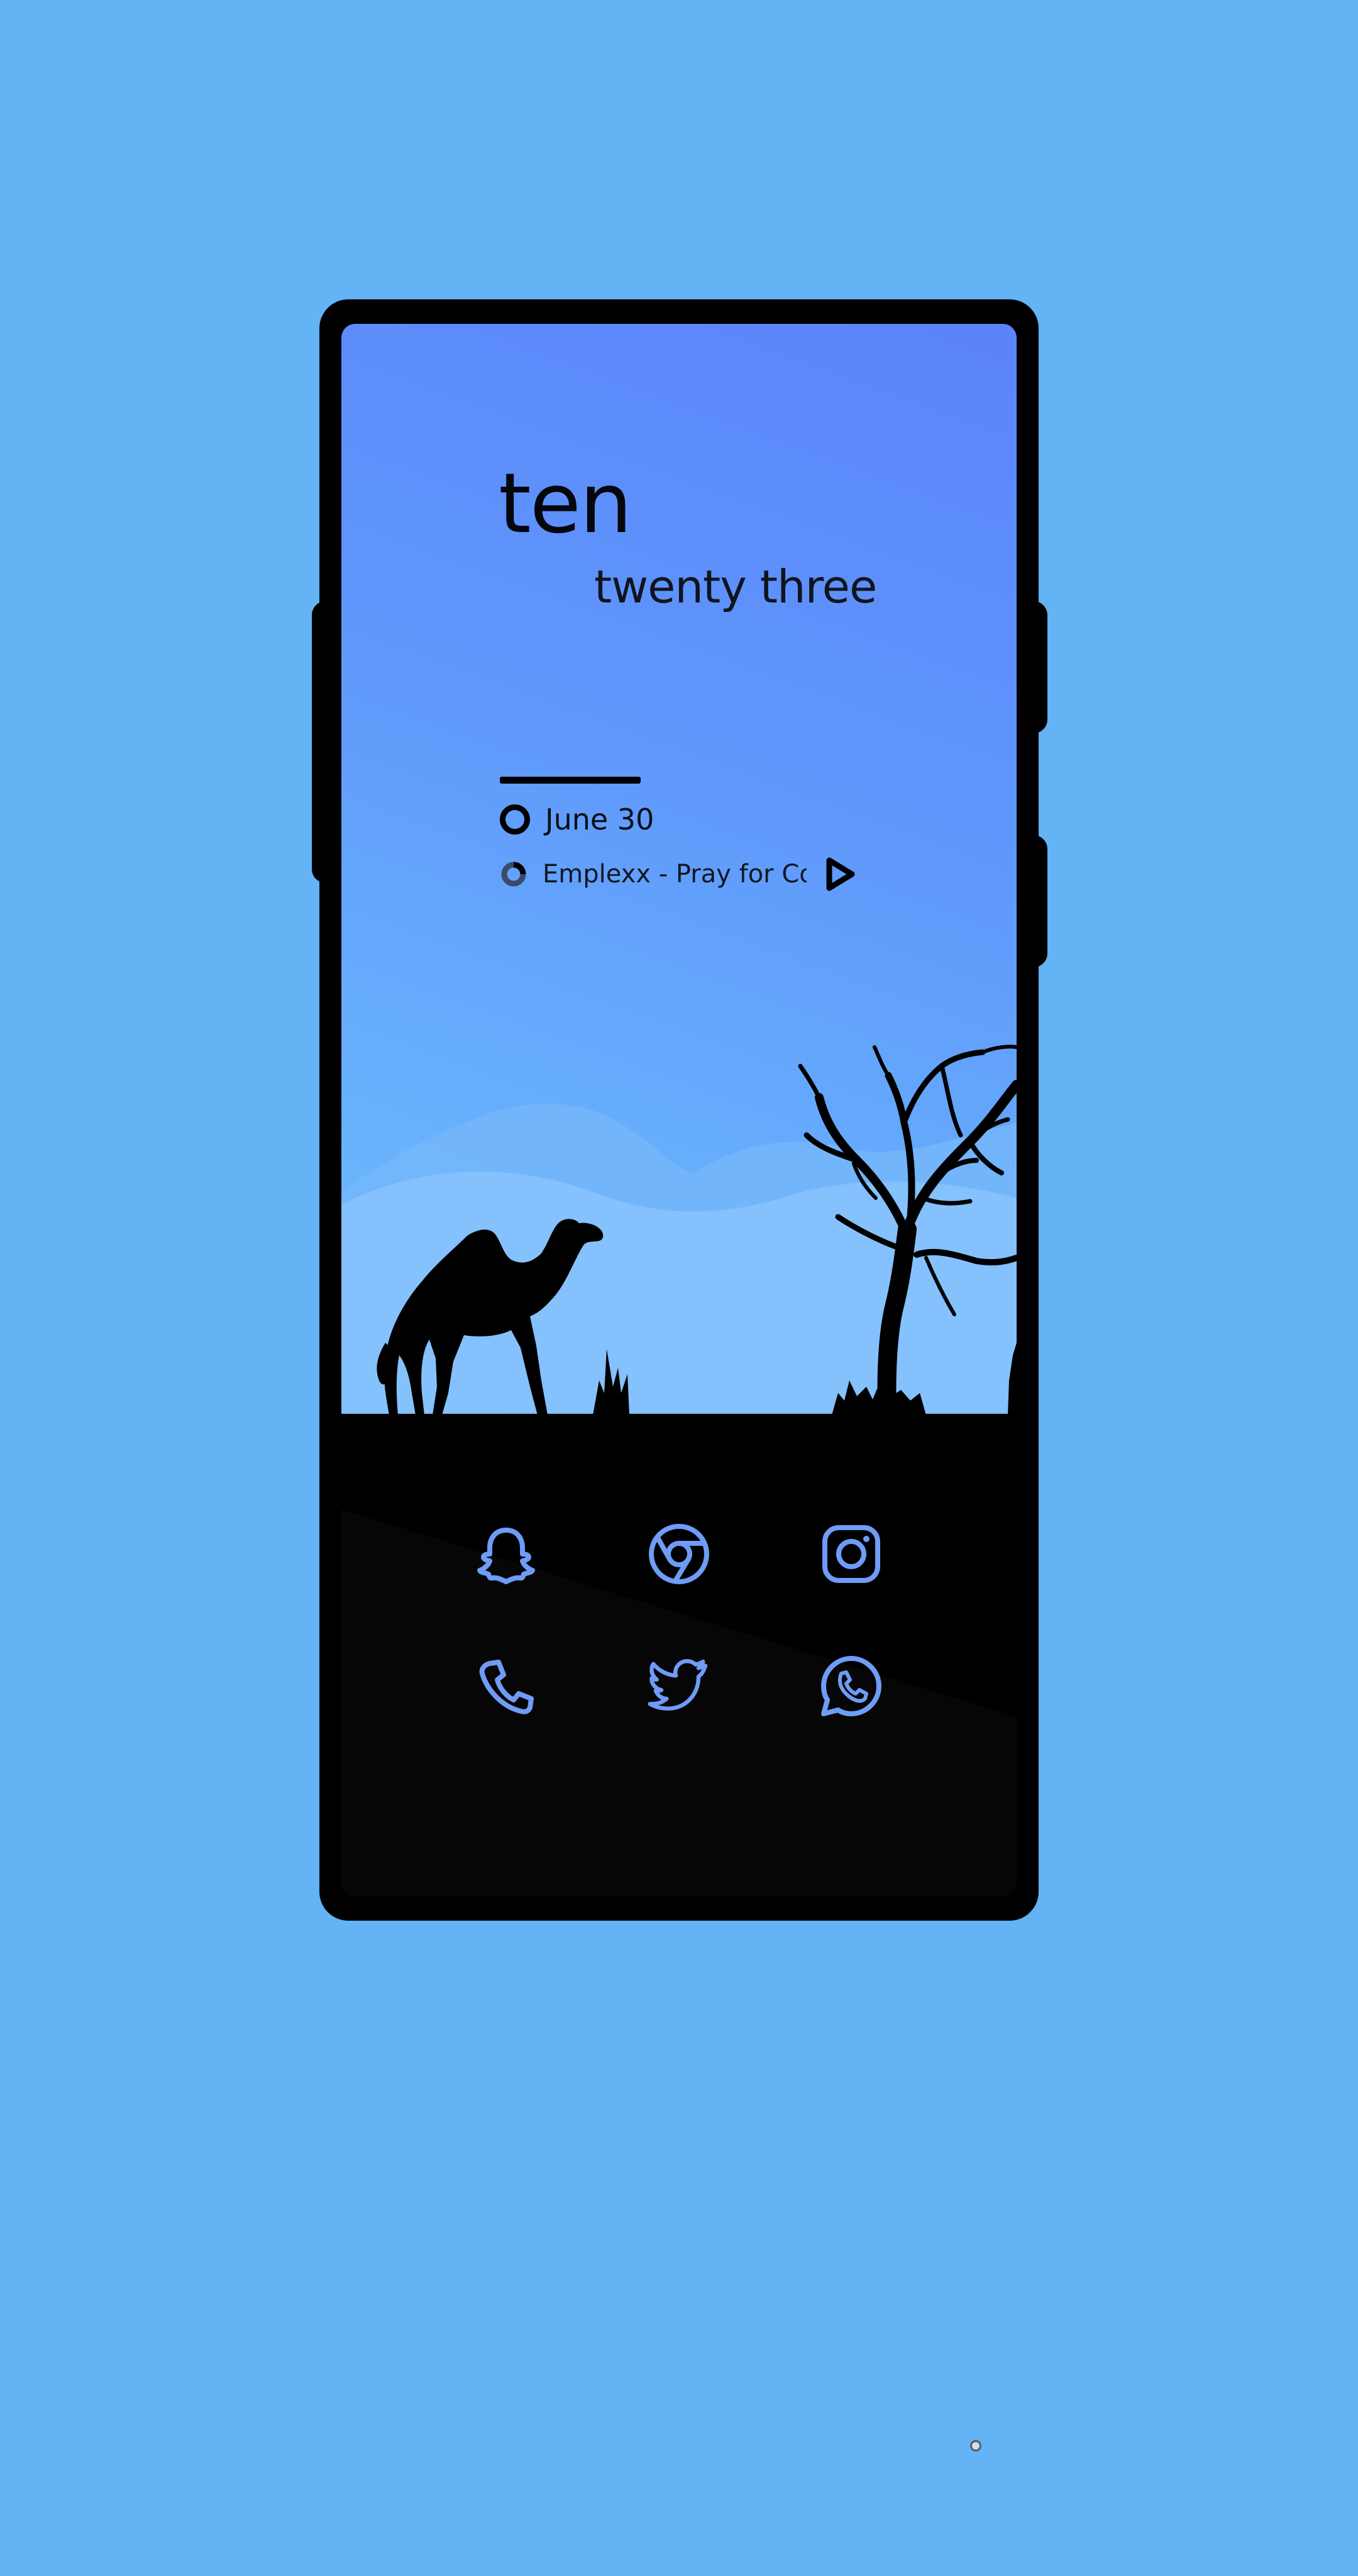  Describe the element at coordinates (735, 586) in the screenshot. I see `clock-minute: twenty three` at that location.